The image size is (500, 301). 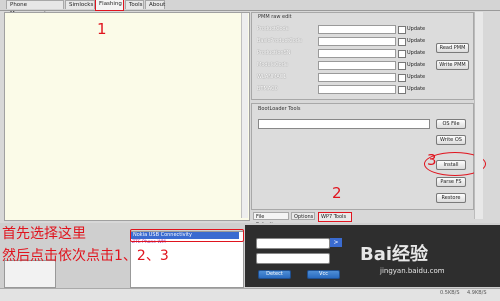 I want to click on update-checkbox-productcode, so click(x=402, y=30).